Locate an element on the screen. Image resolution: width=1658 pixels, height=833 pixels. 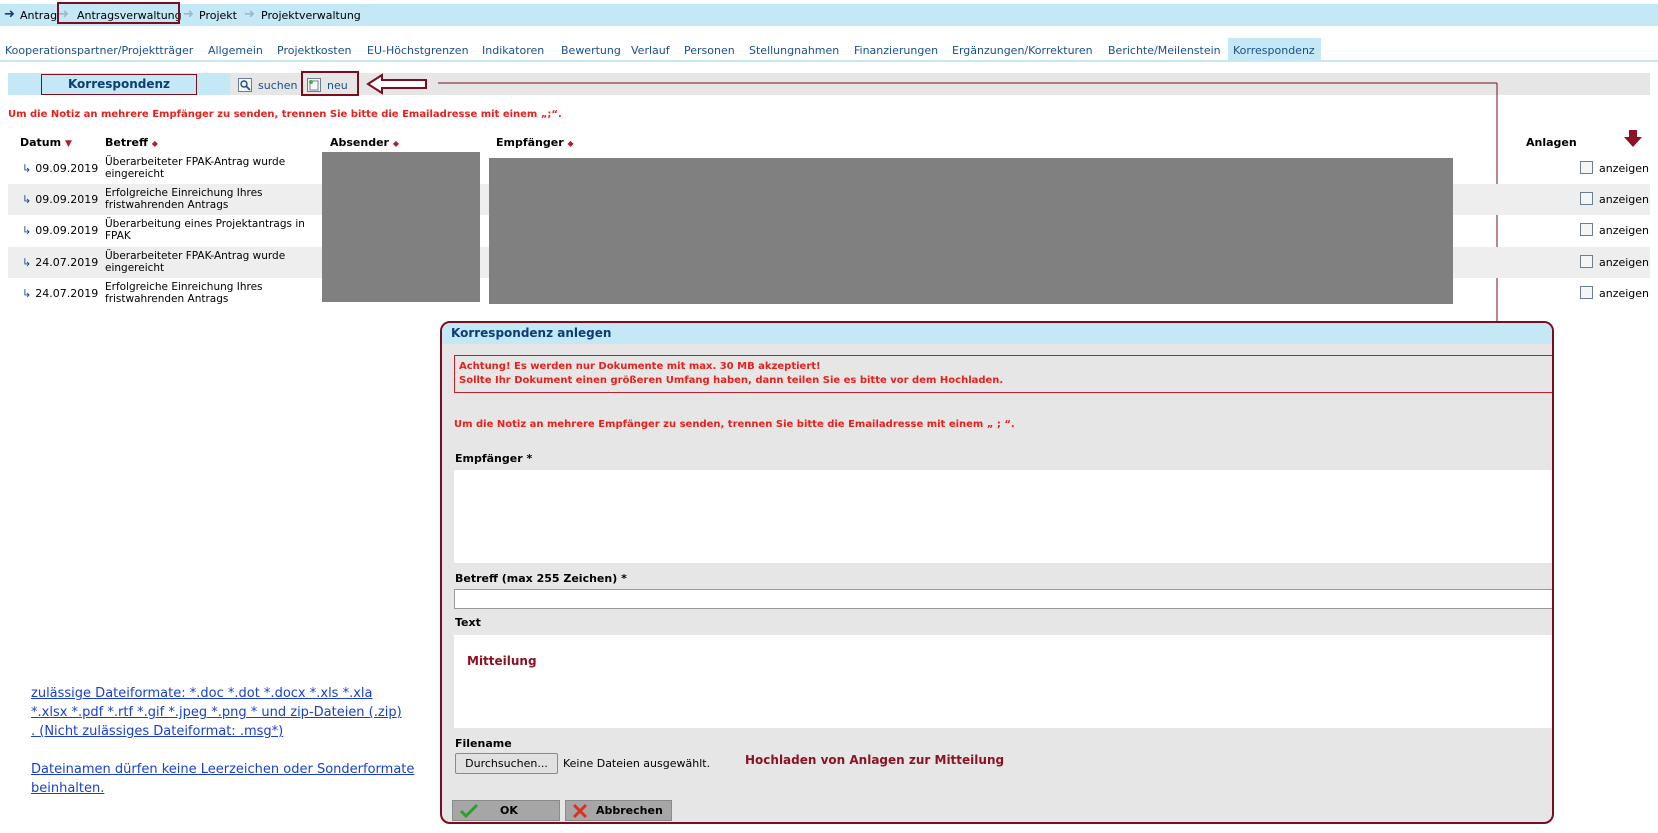
tab-indikatoren: Indikatoren is located at coordinates (513, 50).